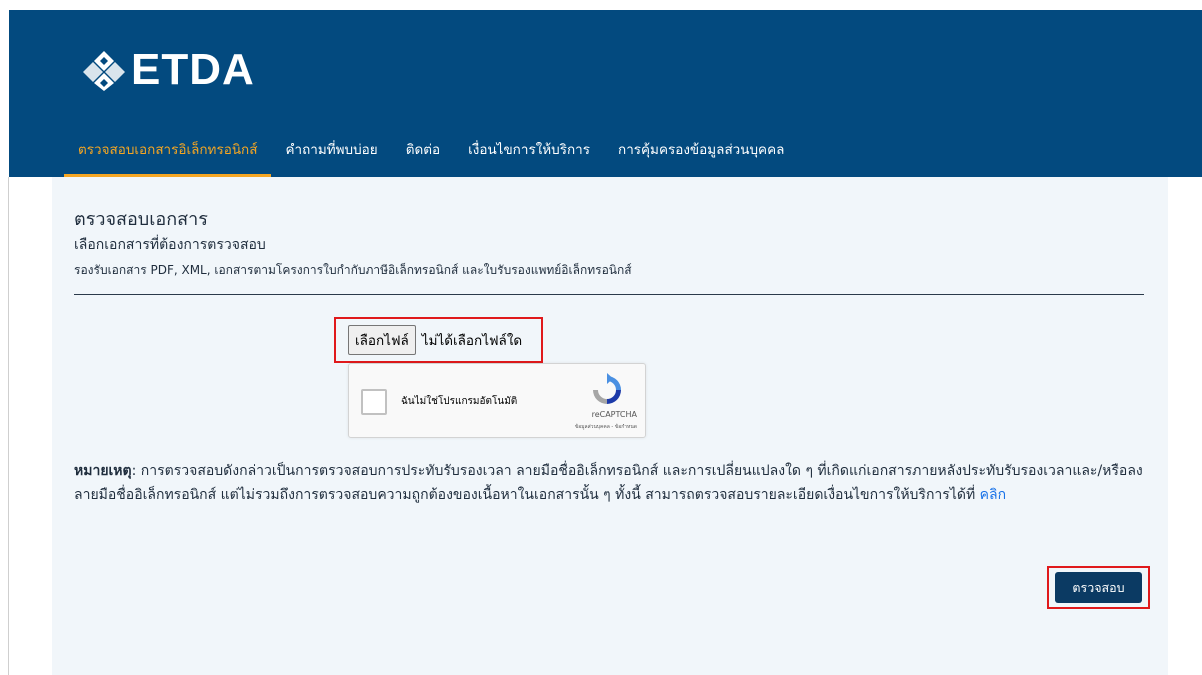  Describe the element at coordinates (8, 426) in the screenshot. I see `page-border` at that location.